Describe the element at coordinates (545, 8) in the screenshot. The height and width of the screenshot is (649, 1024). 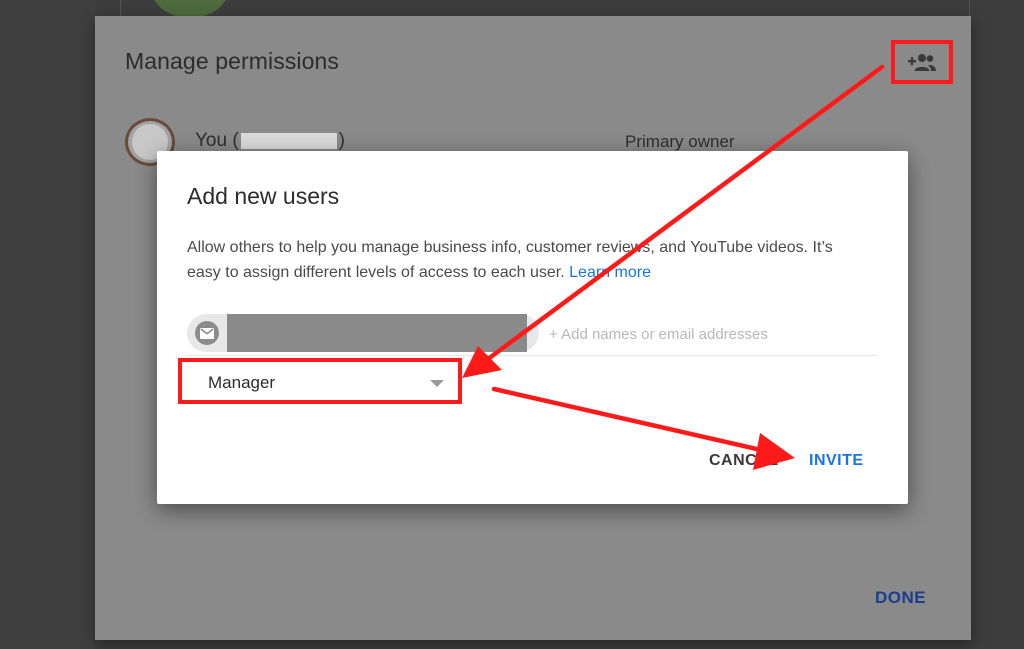
I see `background-frame` at that location.